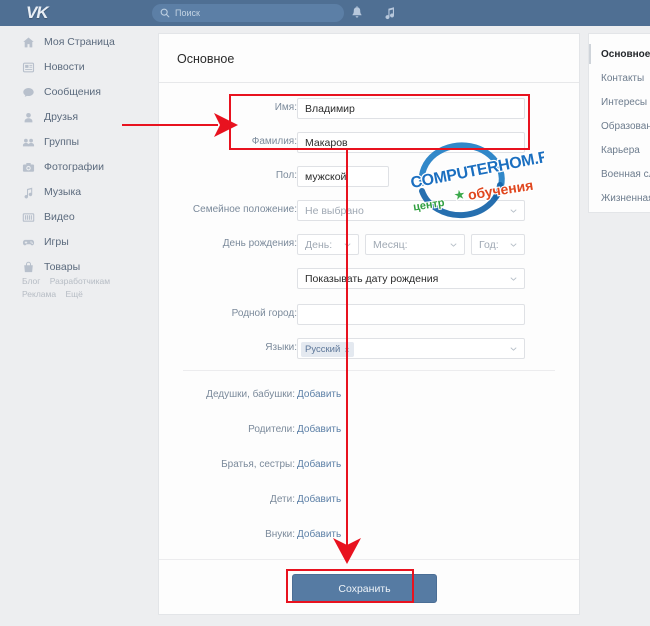 This screenshot has width=650, height=626. What do you see at coordinates (364, 588) in the screenshot?
I see `save-button: Сохранить` at bounding box center [364, 588].